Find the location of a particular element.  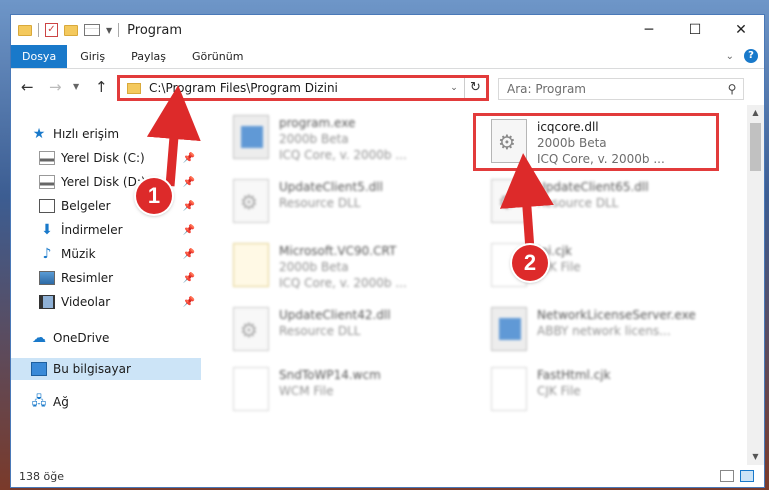

file-item: UpdateClient5.dll Resource DLL is located at coordinates (332, 203).